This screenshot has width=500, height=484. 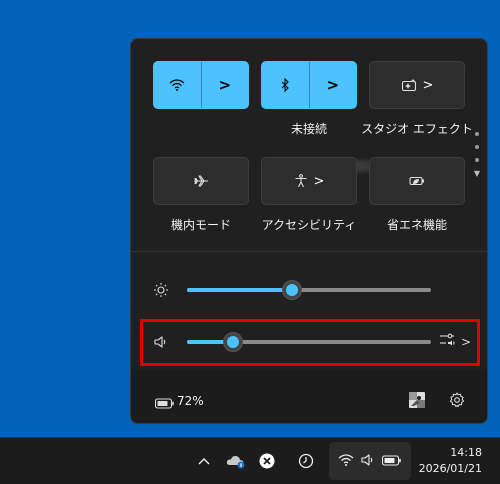 I want to click on brightness-slider-thumb, so click(x=291, y=290).